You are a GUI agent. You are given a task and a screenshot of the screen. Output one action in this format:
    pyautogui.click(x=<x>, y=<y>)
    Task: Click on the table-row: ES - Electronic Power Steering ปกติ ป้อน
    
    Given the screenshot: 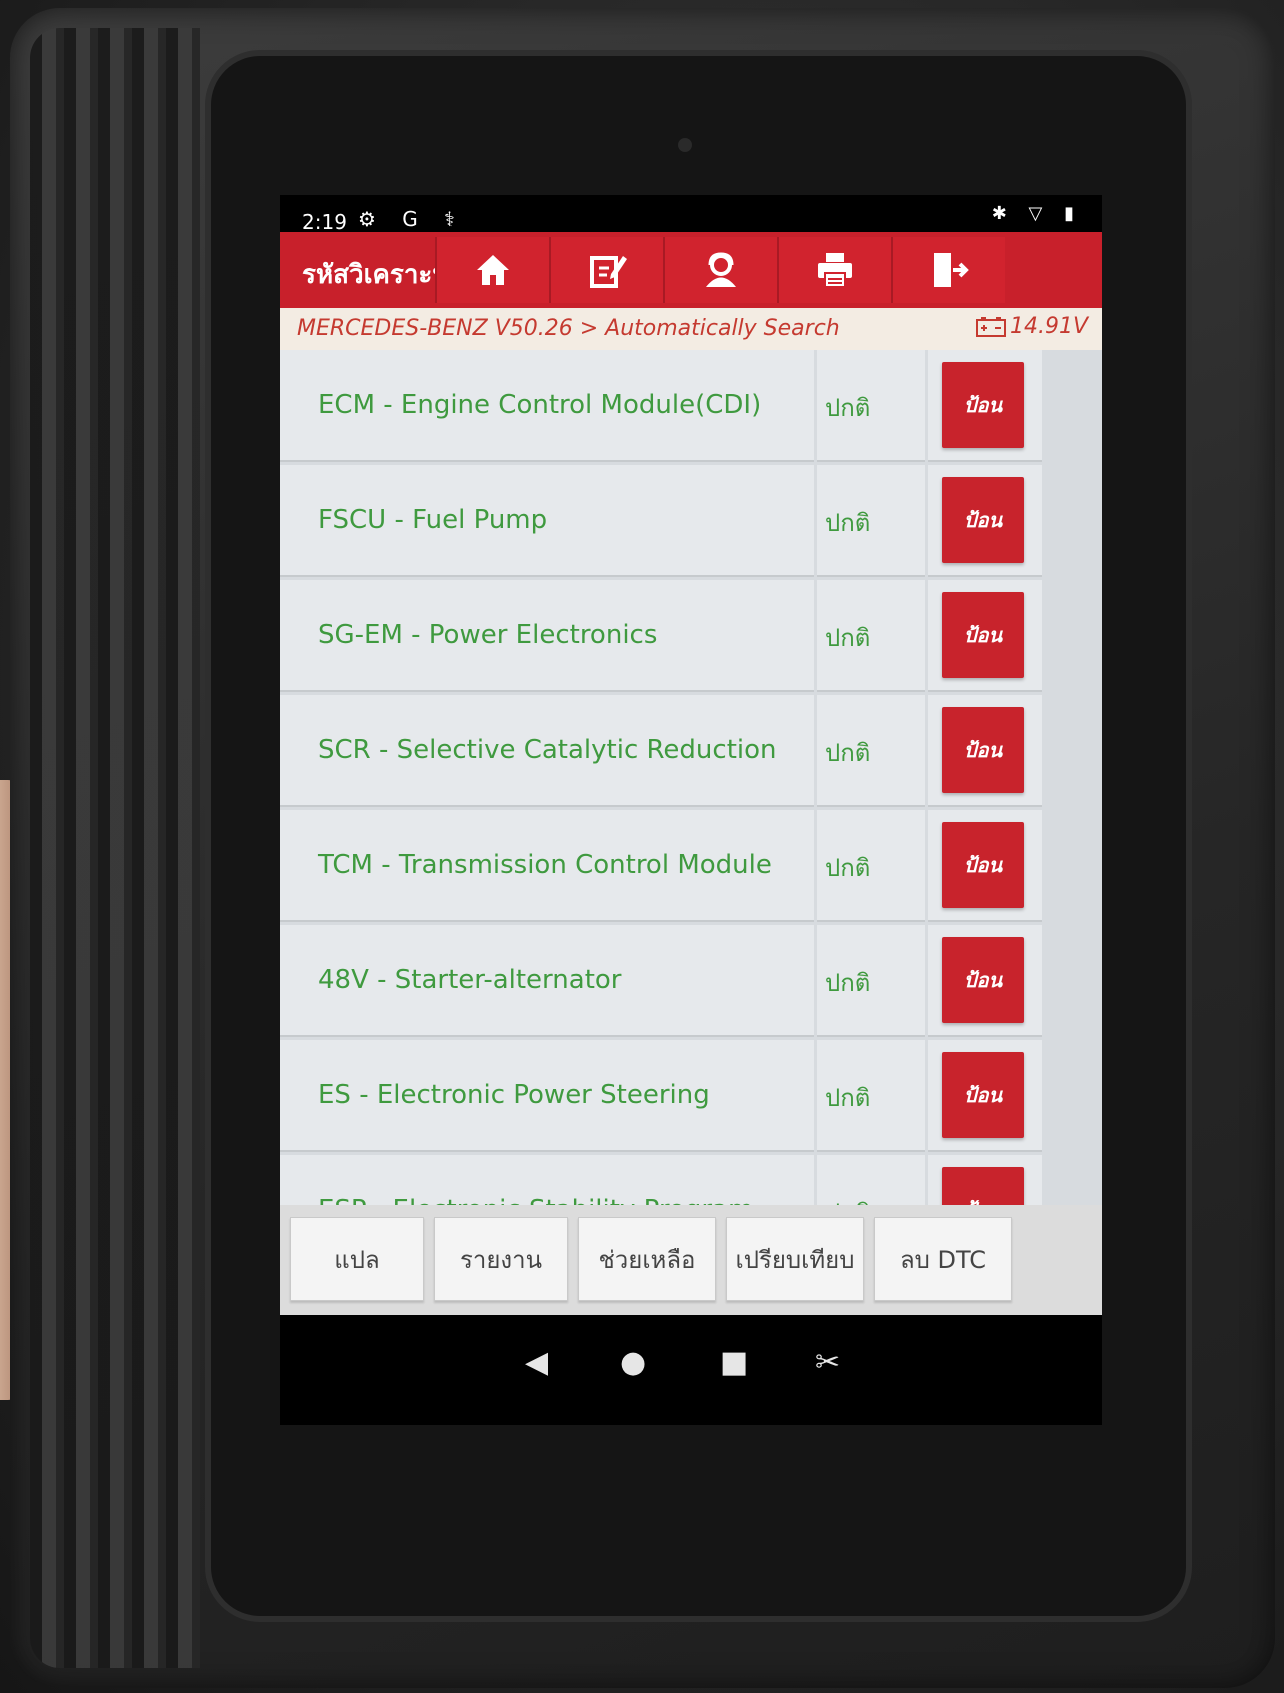 What is the action you would take?
    pyautogui.click(x=691, y=1096)
    